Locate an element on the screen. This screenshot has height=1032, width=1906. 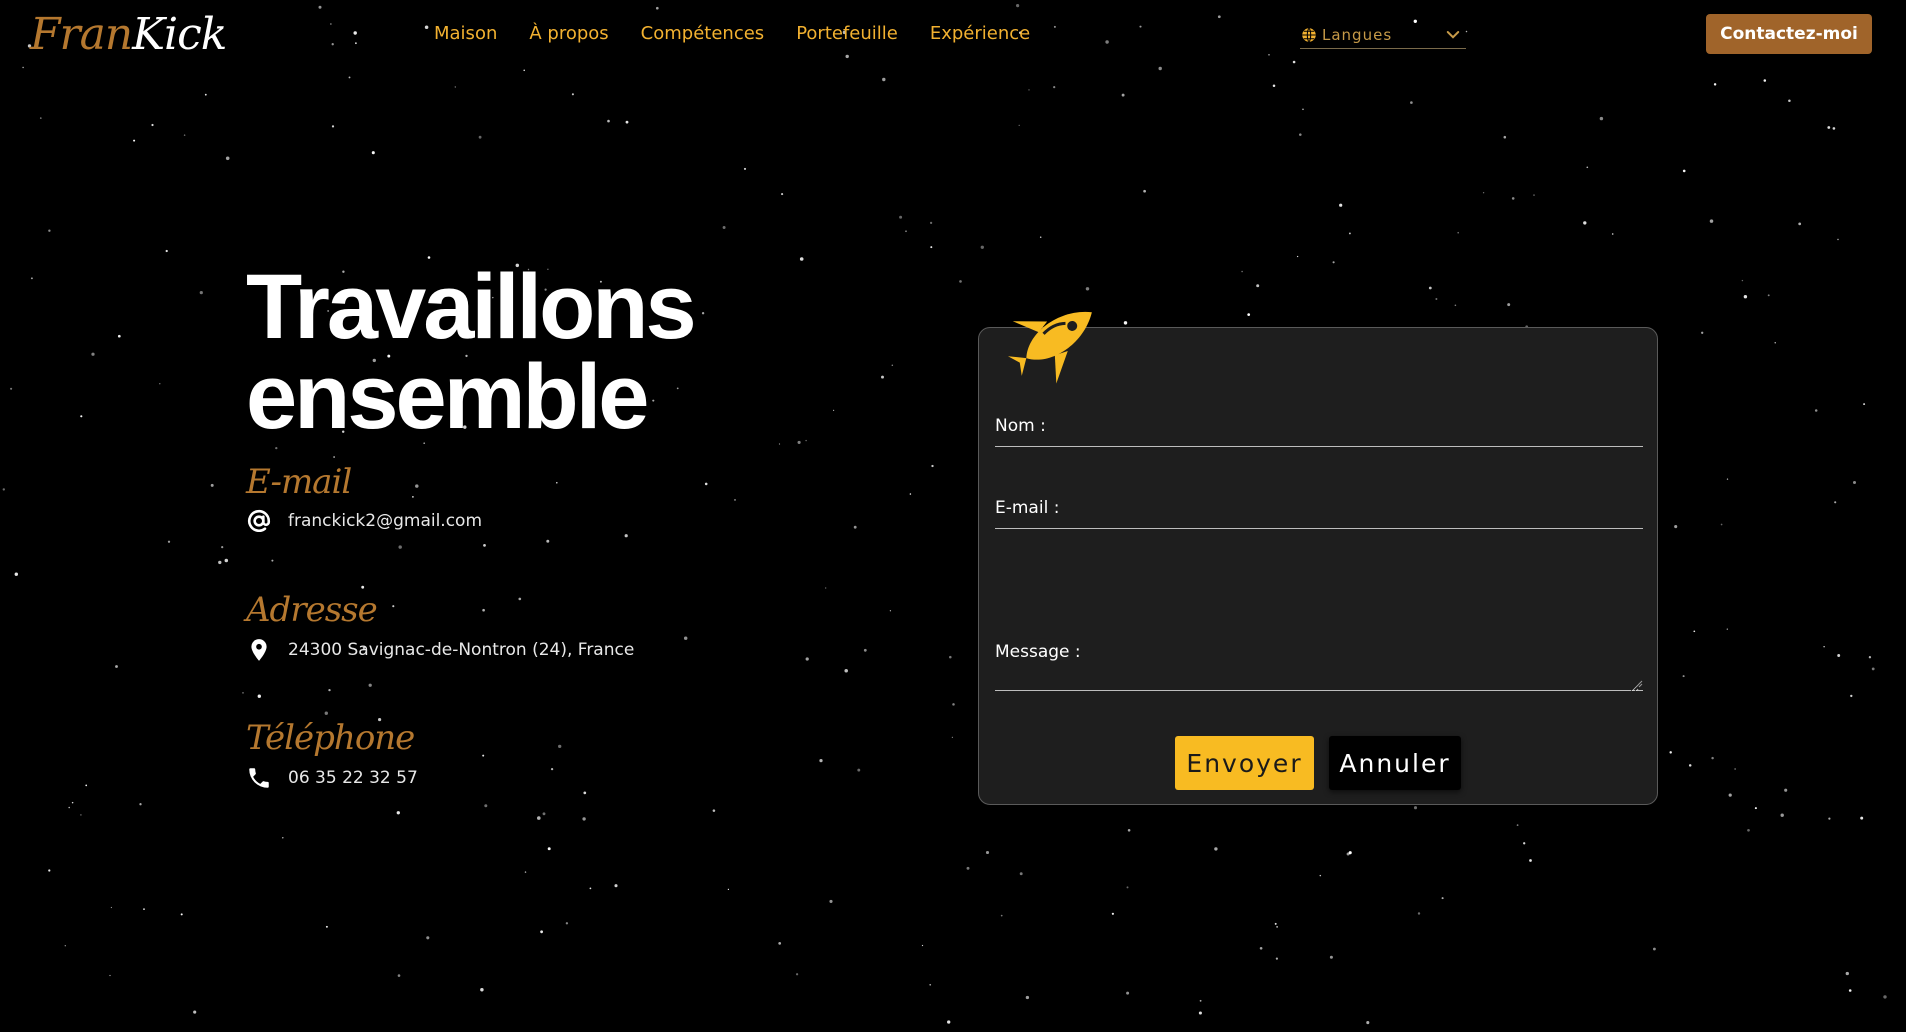
nav-item-maison: Maison is located at coordinates (465, 34).